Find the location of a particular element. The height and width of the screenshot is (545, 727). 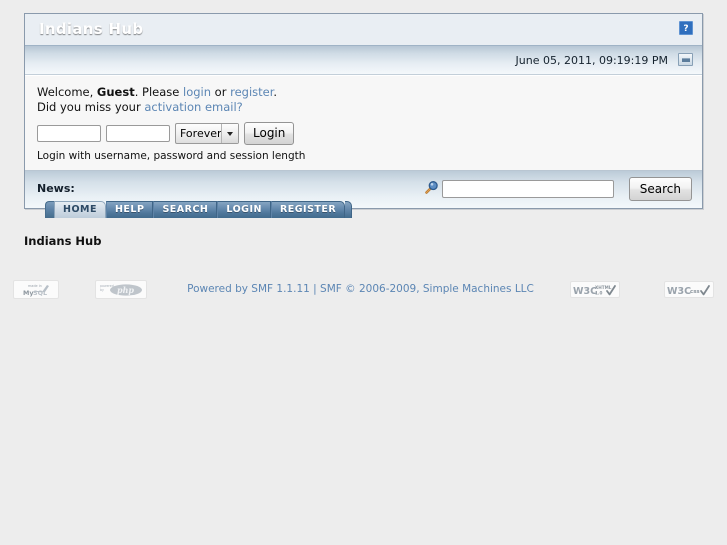

smf-copyright-link: SMF © 2006-2009, Simple Machines LLC is located at coordinates (427, 289).